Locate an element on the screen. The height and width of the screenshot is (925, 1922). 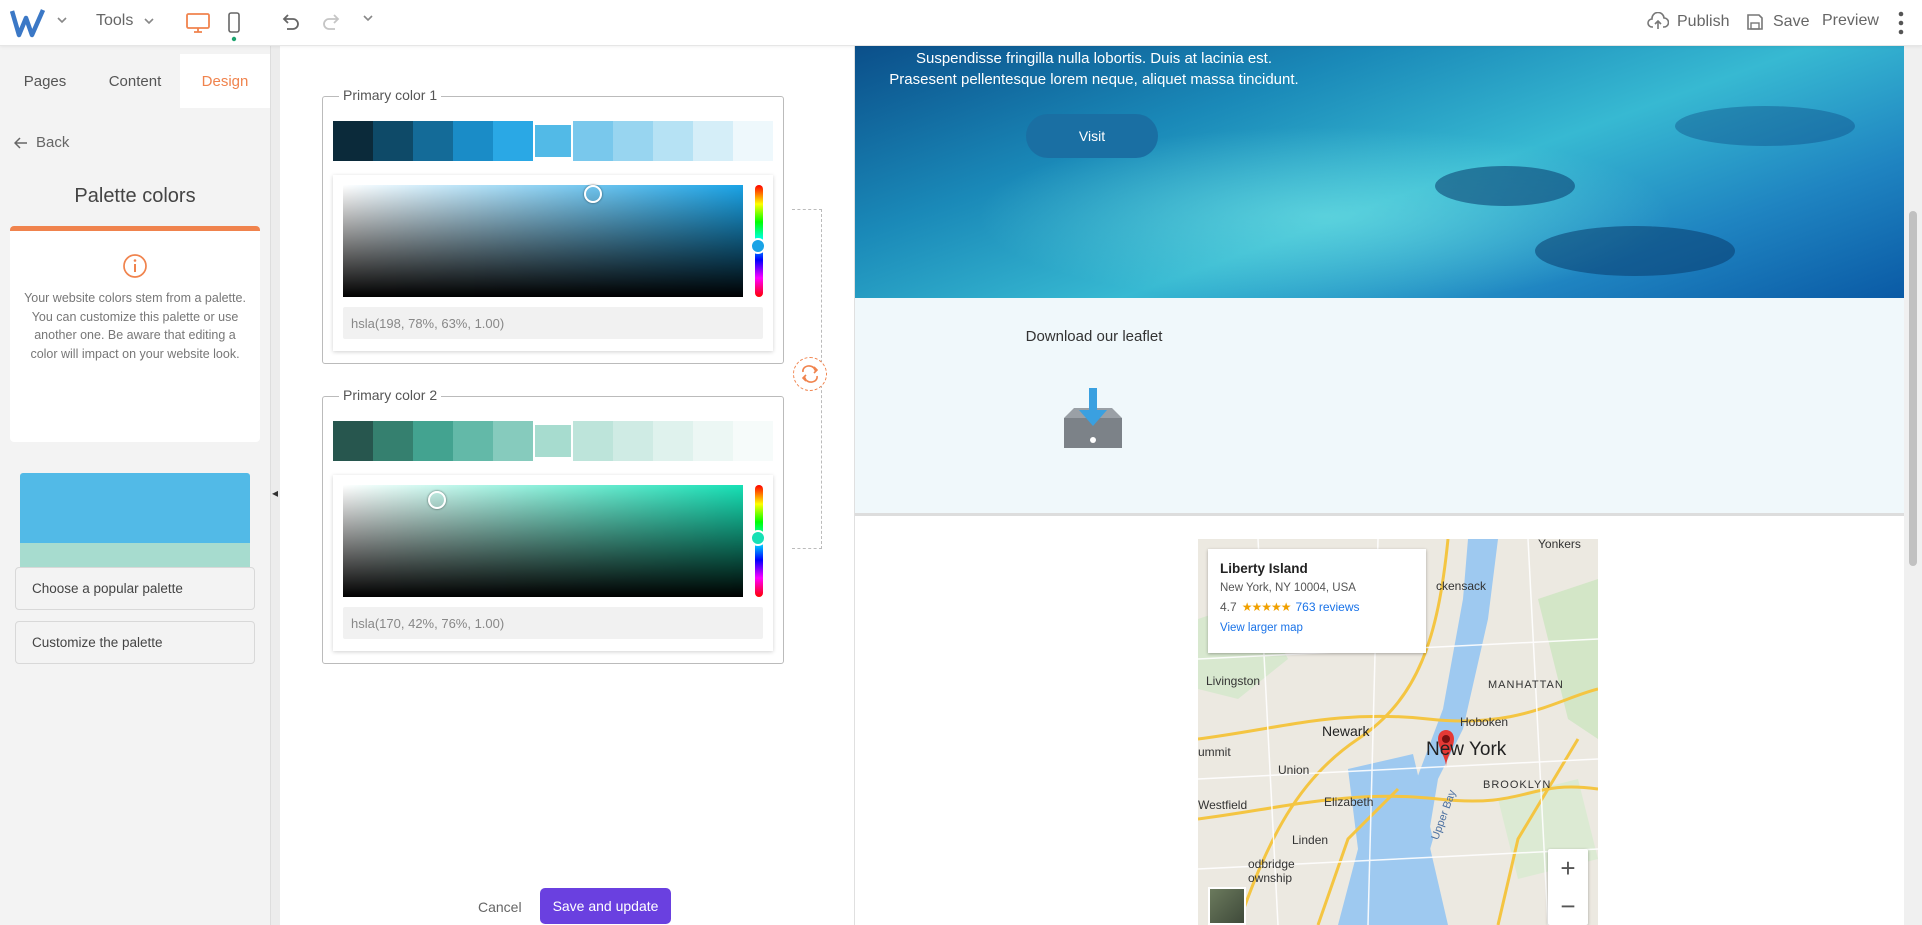
zoom-in-icon: + is located at coordinates (1568, 868).